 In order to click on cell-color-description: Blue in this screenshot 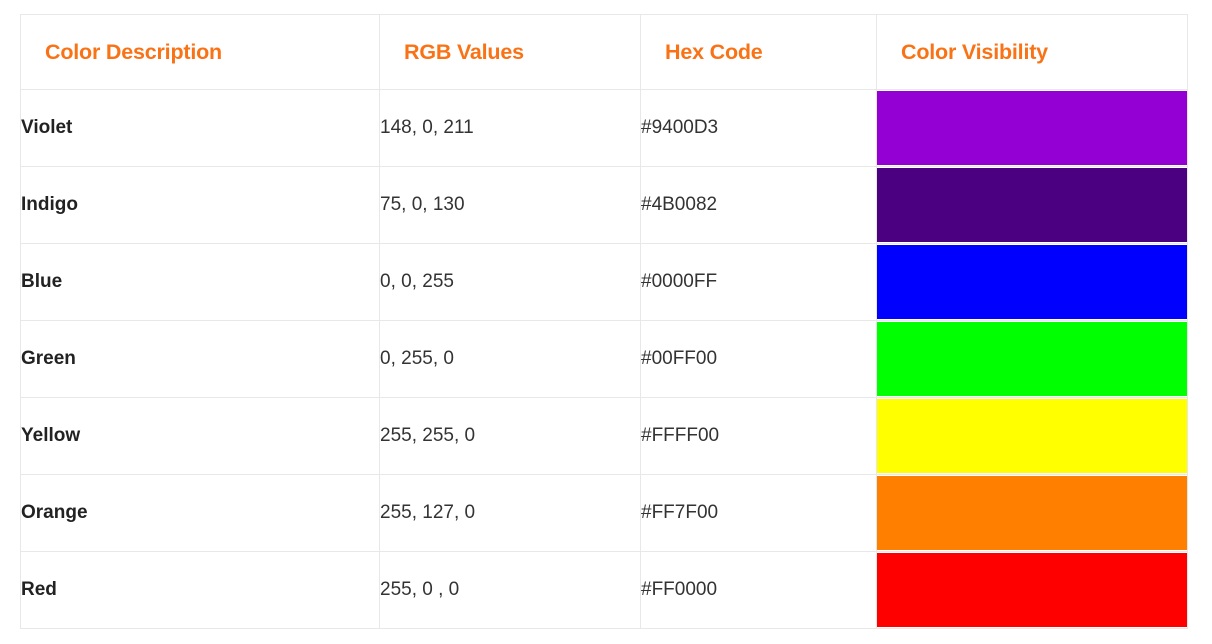, I will do `click(200, 282)`.